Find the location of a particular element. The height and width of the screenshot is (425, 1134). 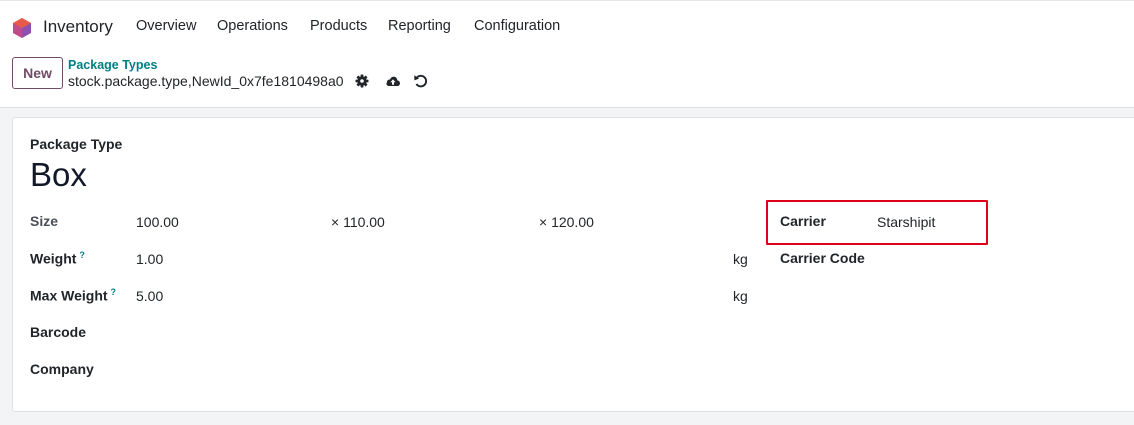

size-length-field: 100.00 is located at coordinates (157, 222).